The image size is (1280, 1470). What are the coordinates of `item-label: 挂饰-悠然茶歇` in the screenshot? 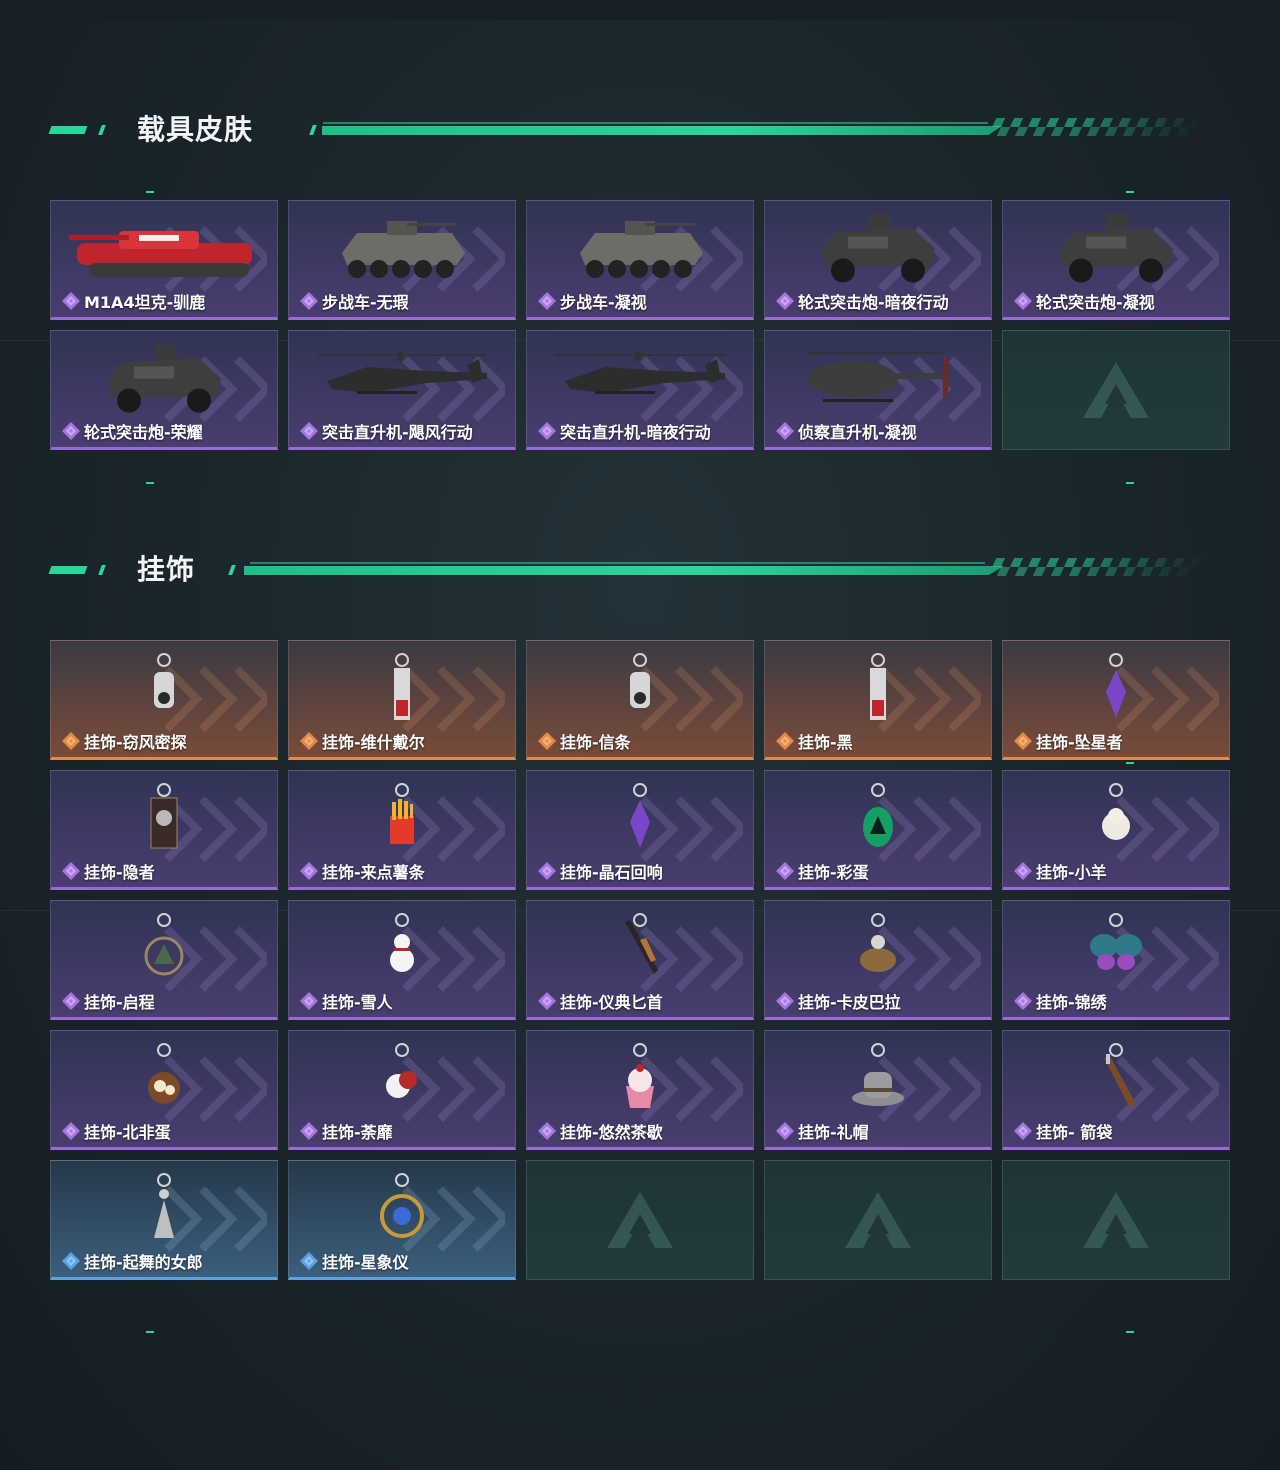 It's located at (600, 1131).